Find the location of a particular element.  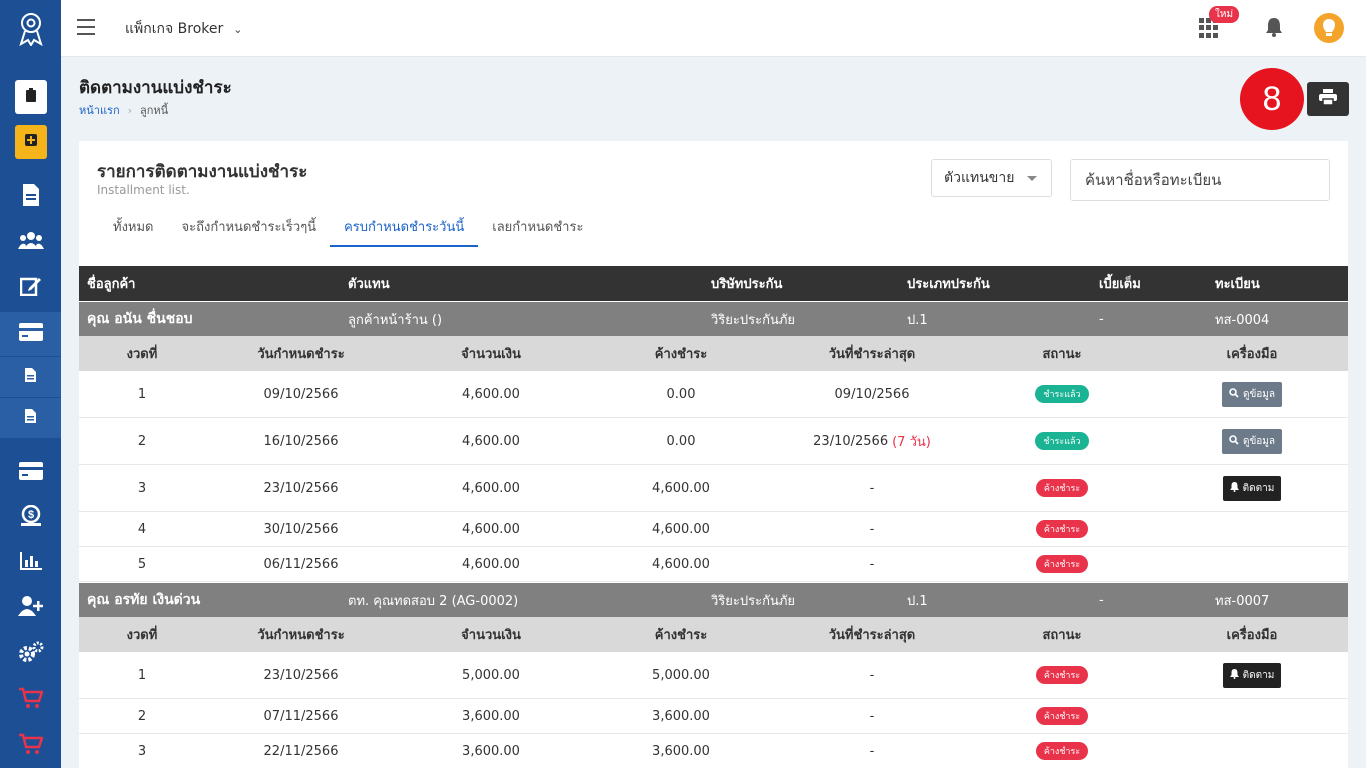

print-button is located at coordinates (1328, 99).